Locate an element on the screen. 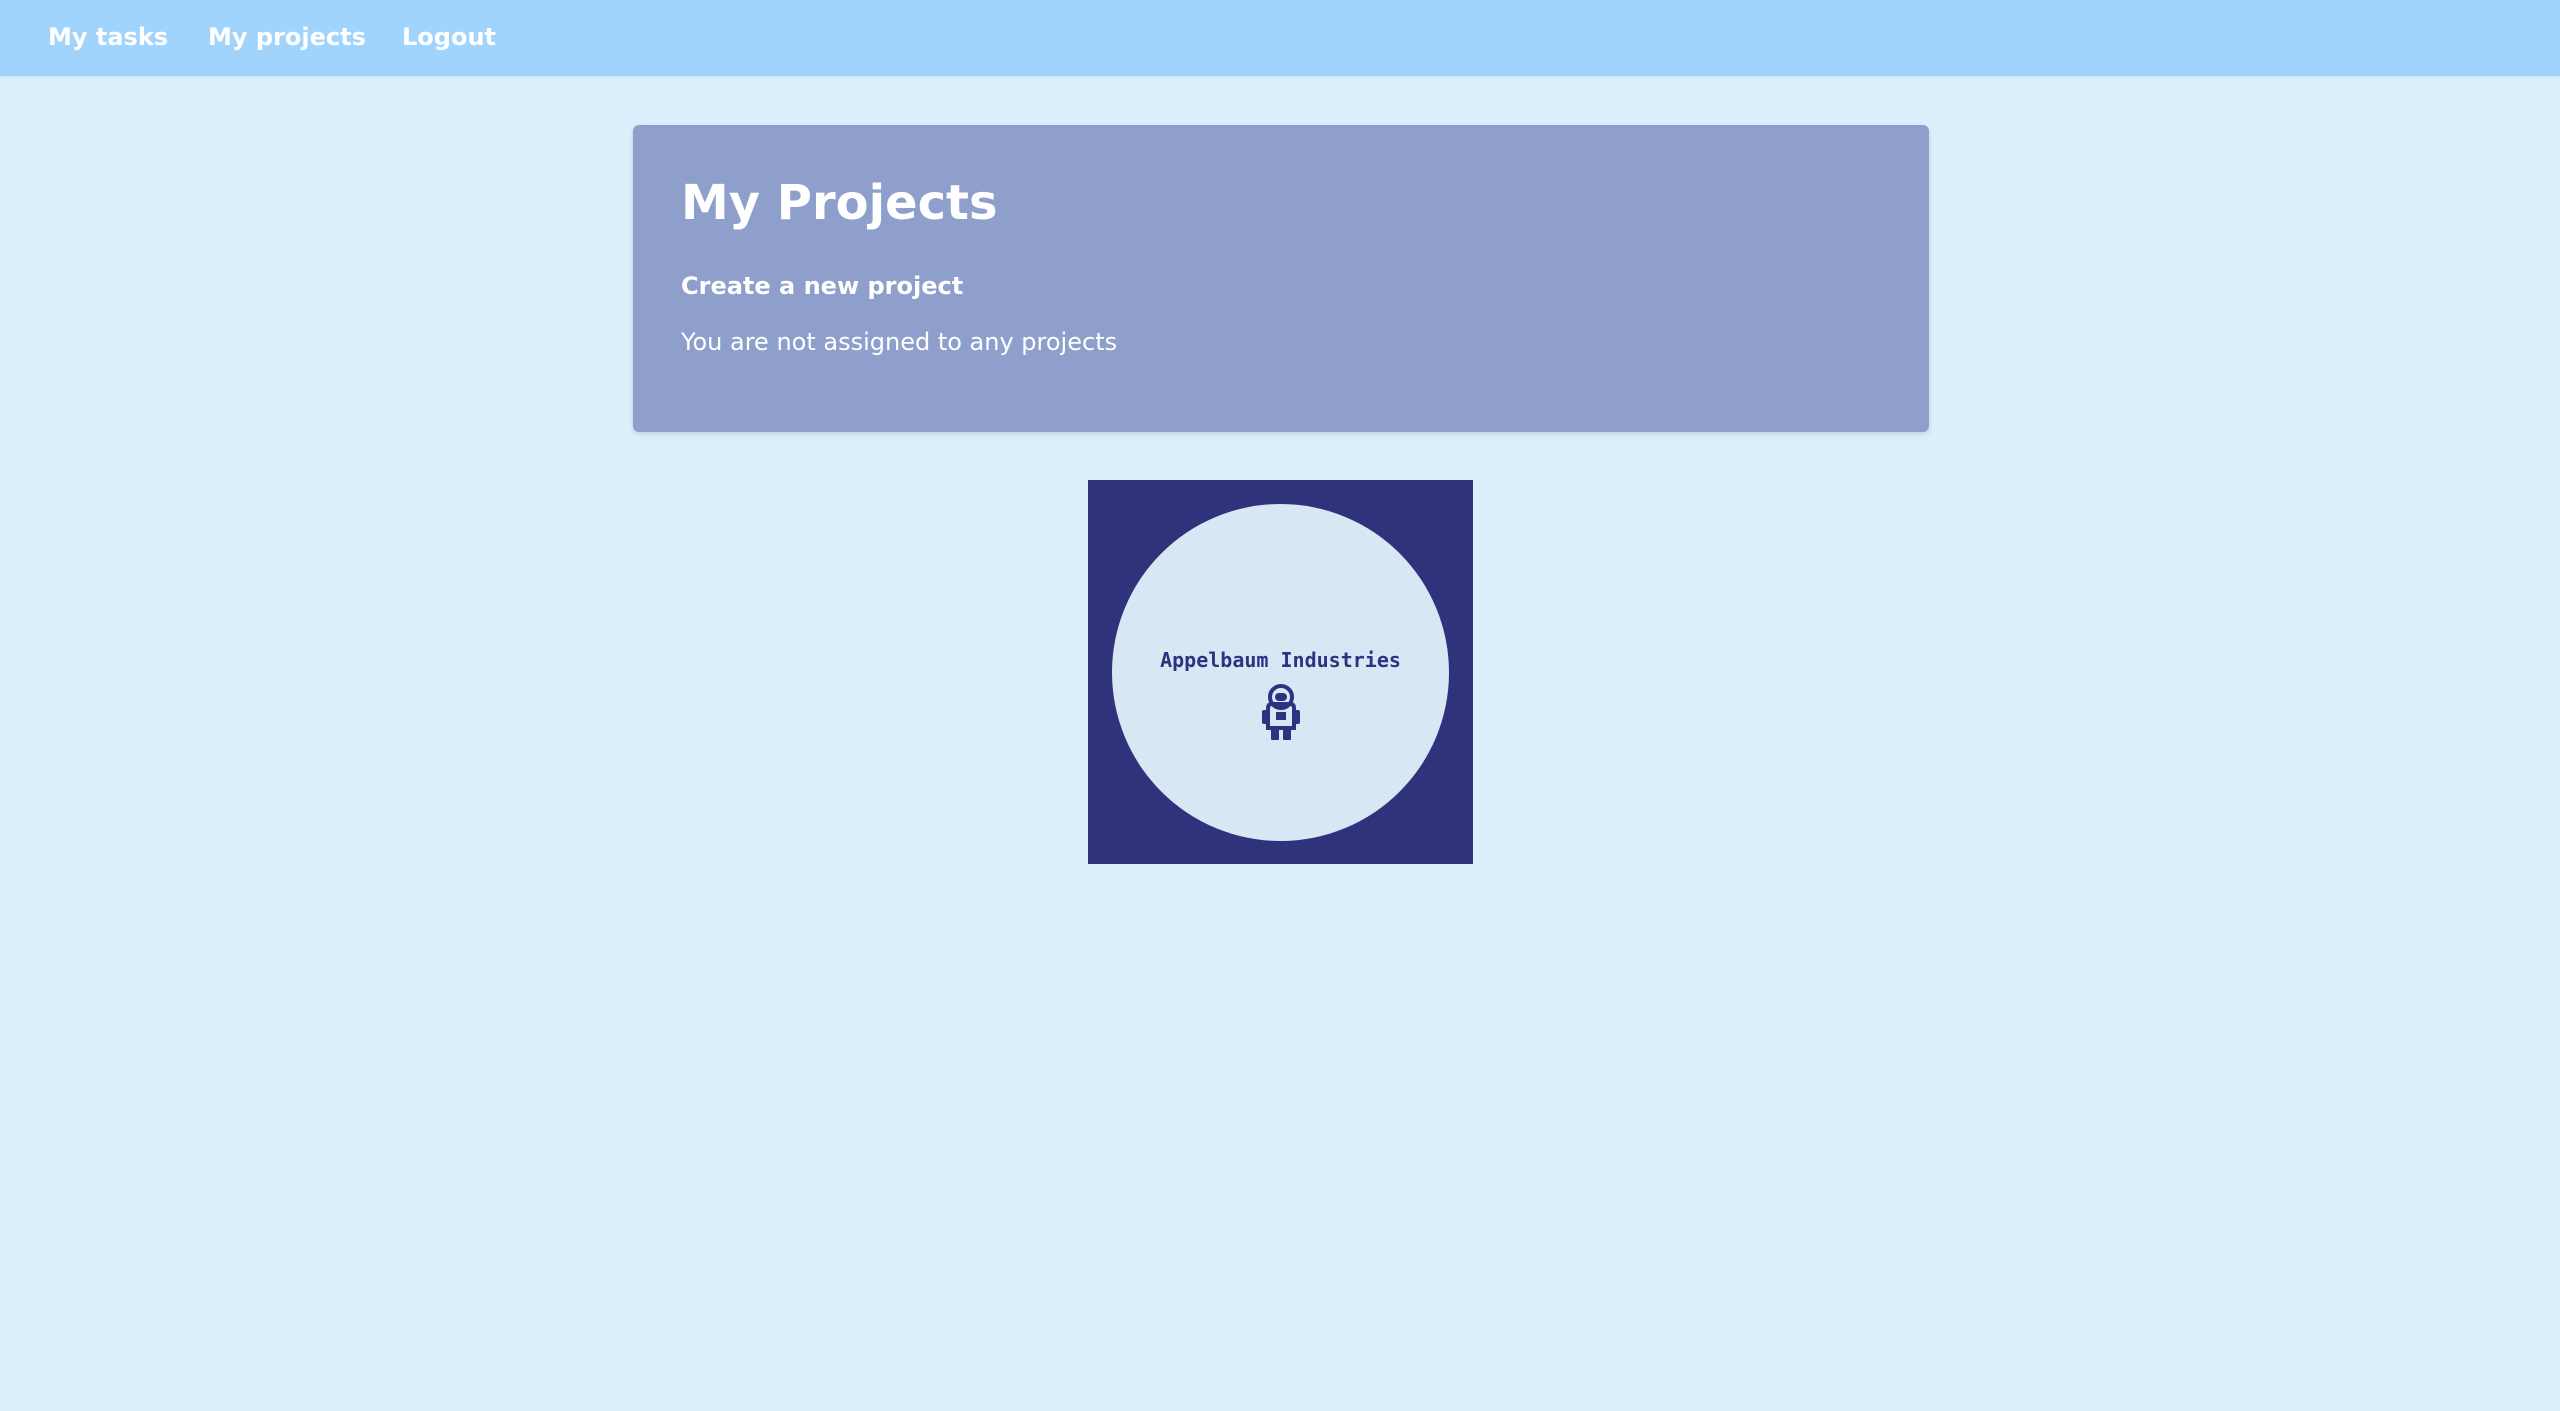 The image size is (2560, 1411). company-logo: Appelbaum Industries is located at coordinates (1280, 672).